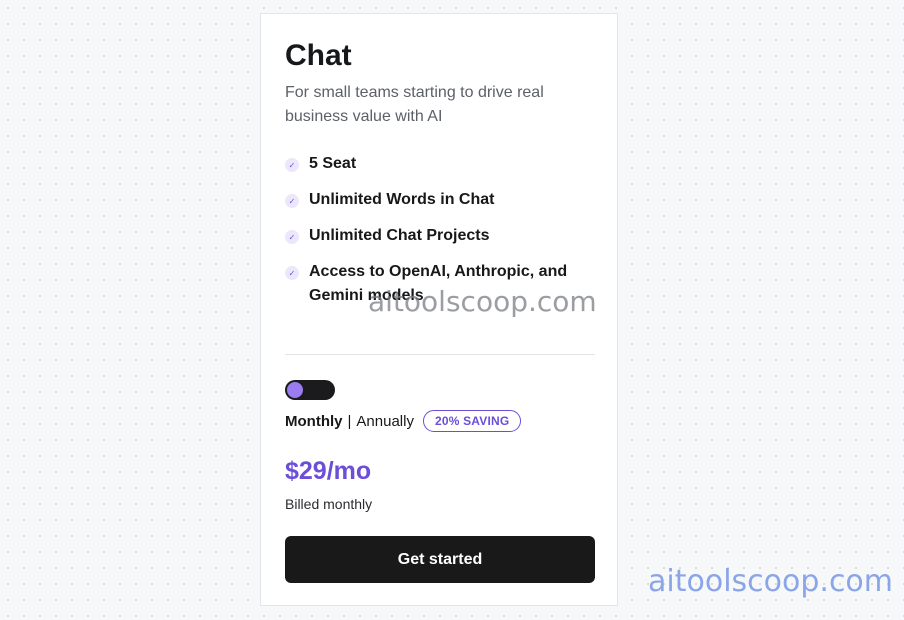 The width and height of the screenshot is (904, 620). What do you see at coordinates (310, 390) in the screenshot?
I see `billing-period-toggle` at bounding box center [310, 390].